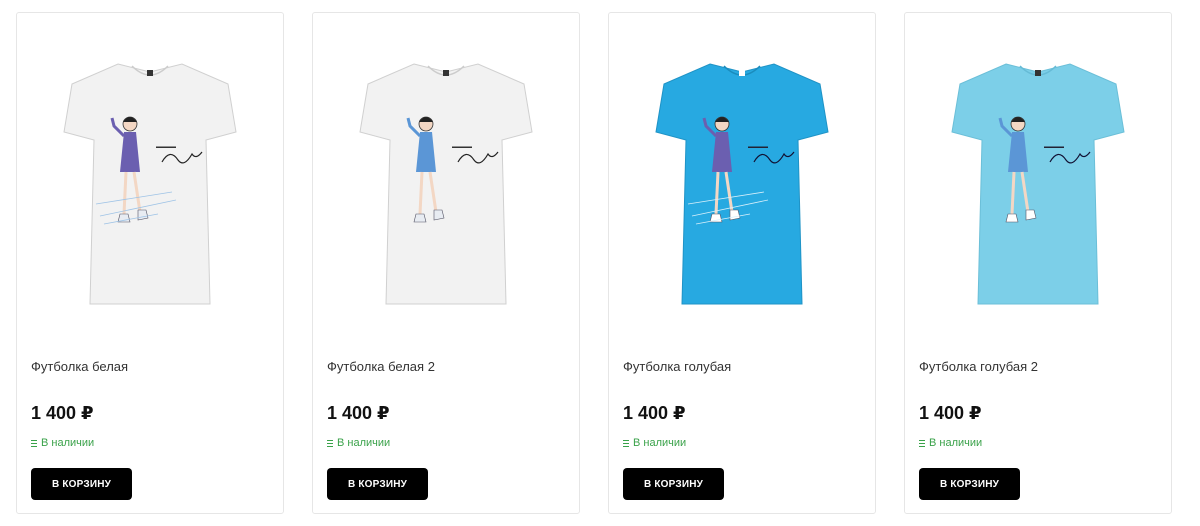  I want to click on product-title: Футболка белая 2, so click(381, 366).